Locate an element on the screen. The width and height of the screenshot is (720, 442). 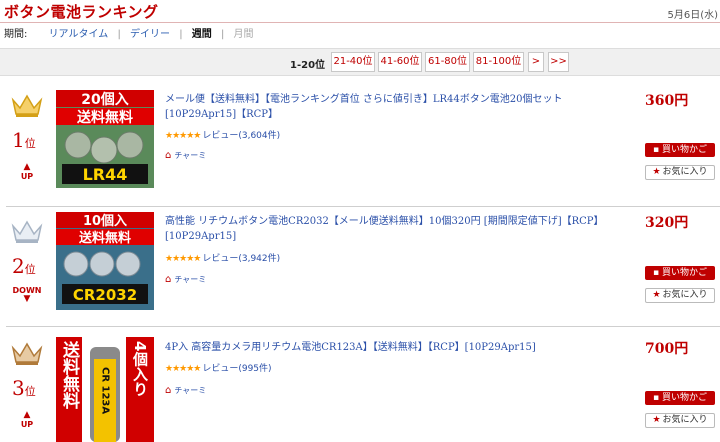
product-price: 320円 is located at coordinates (667, 223).